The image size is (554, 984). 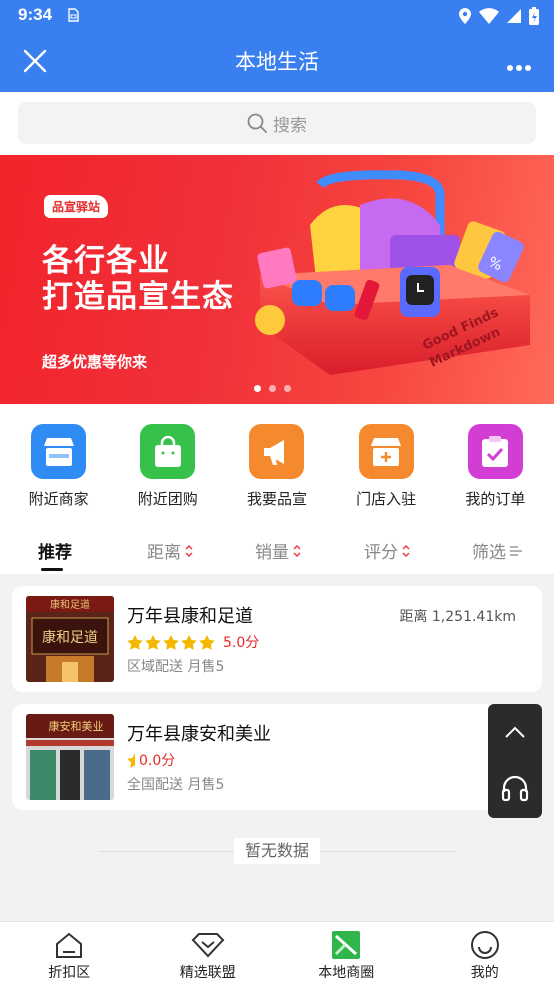 I want to click on store-rating: 5.0分, so click(x=193, y=642).